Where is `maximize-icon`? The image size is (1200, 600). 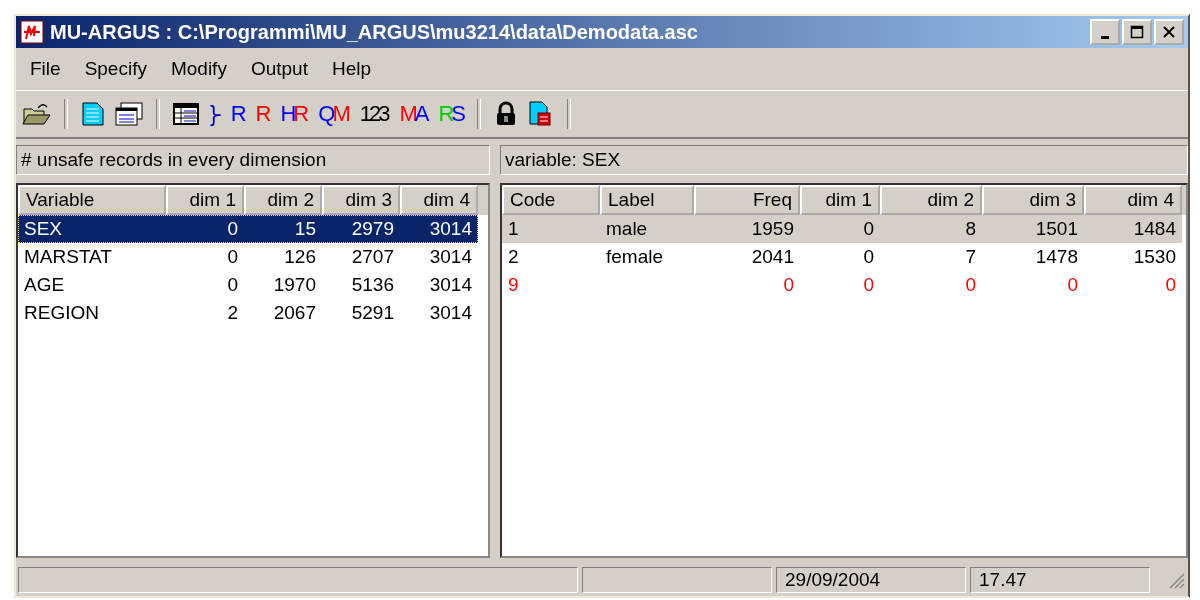 maximize-icon is located at coordinates (1137, 32).